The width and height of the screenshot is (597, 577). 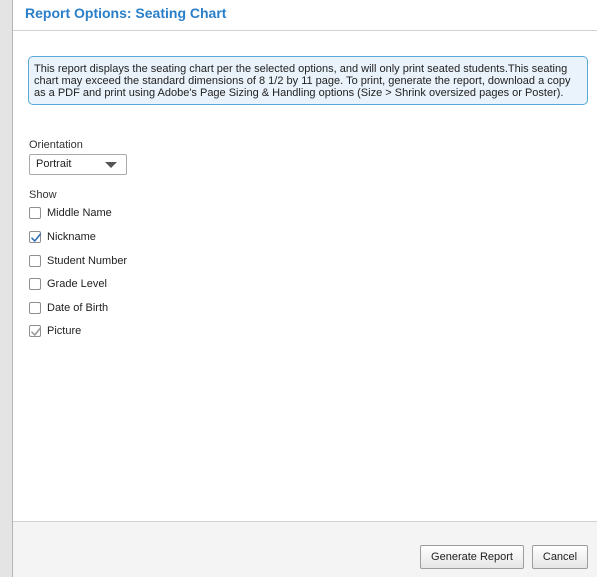 I want to click on cancel-button: Cancel, so click(x=560, y=557).